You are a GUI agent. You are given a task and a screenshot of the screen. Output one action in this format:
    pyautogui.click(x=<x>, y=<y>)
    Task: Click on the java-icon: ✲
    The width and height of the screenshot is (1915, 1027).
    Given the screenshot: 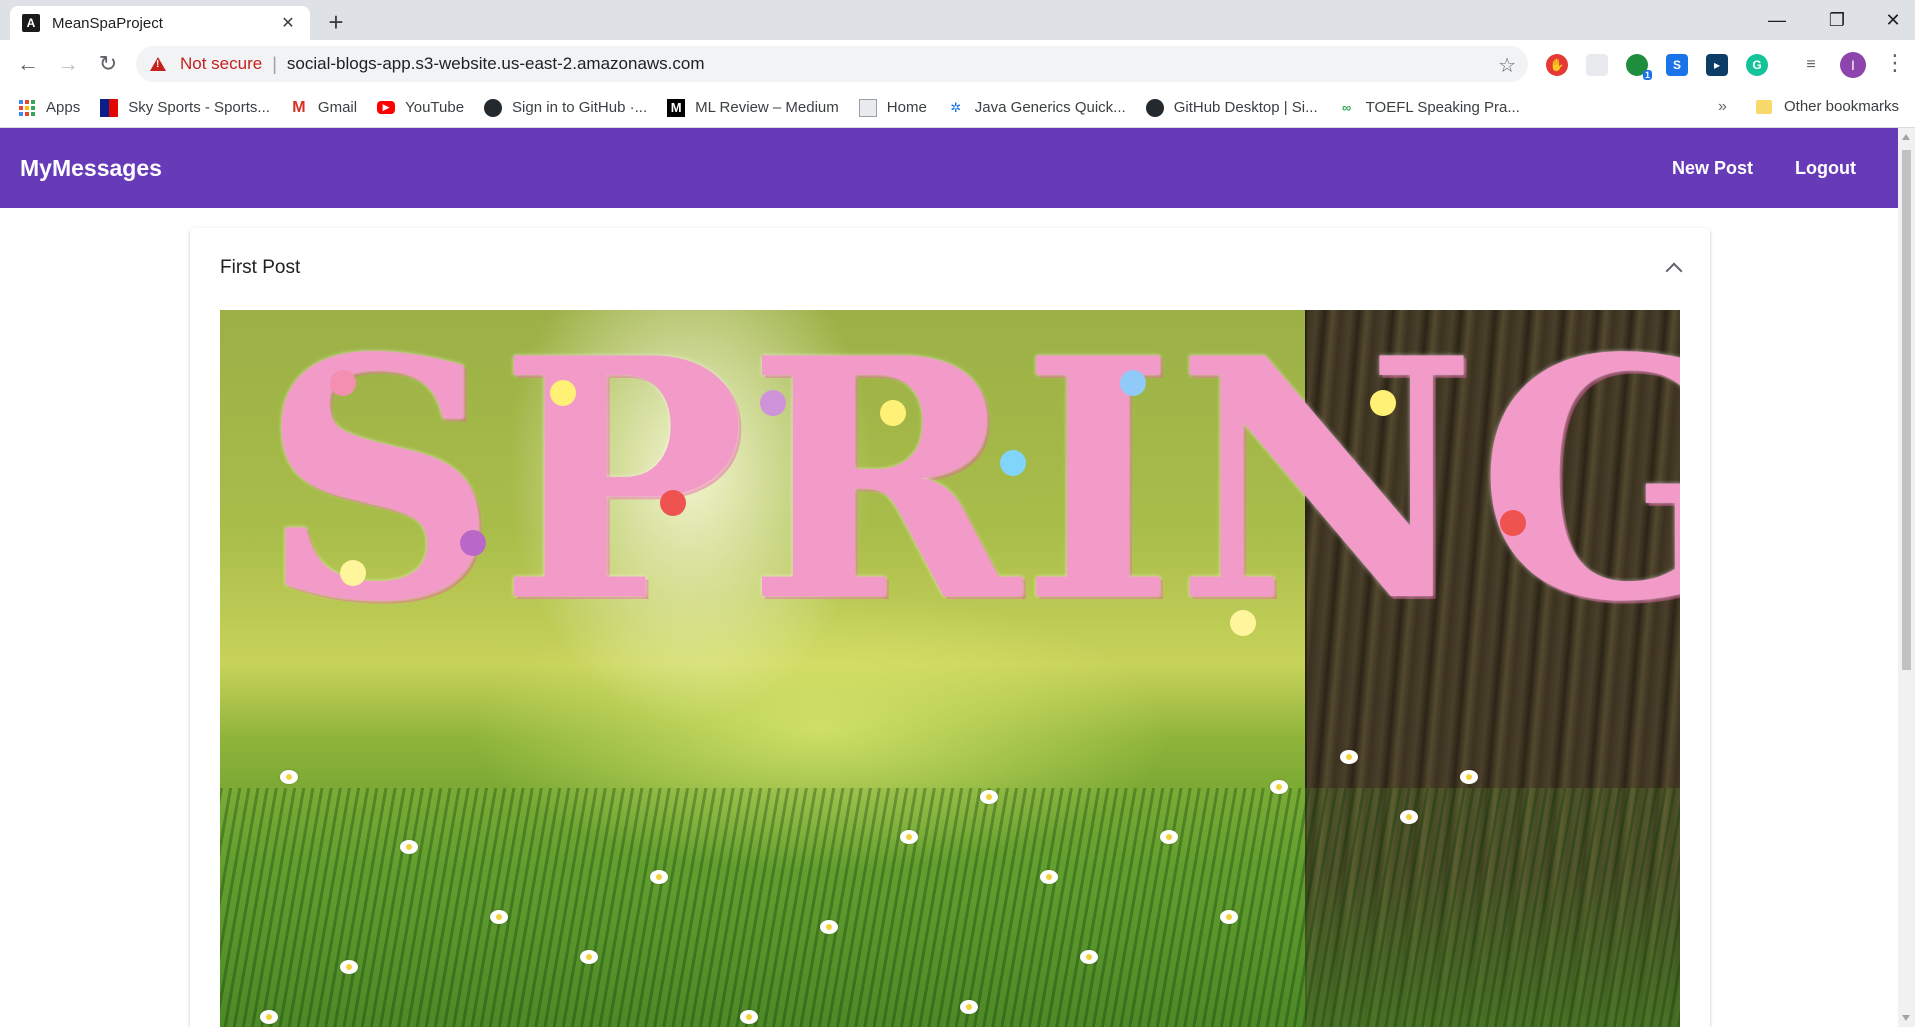 What is the action you would take?
    pyautogui.click(x=956, y=107)
    